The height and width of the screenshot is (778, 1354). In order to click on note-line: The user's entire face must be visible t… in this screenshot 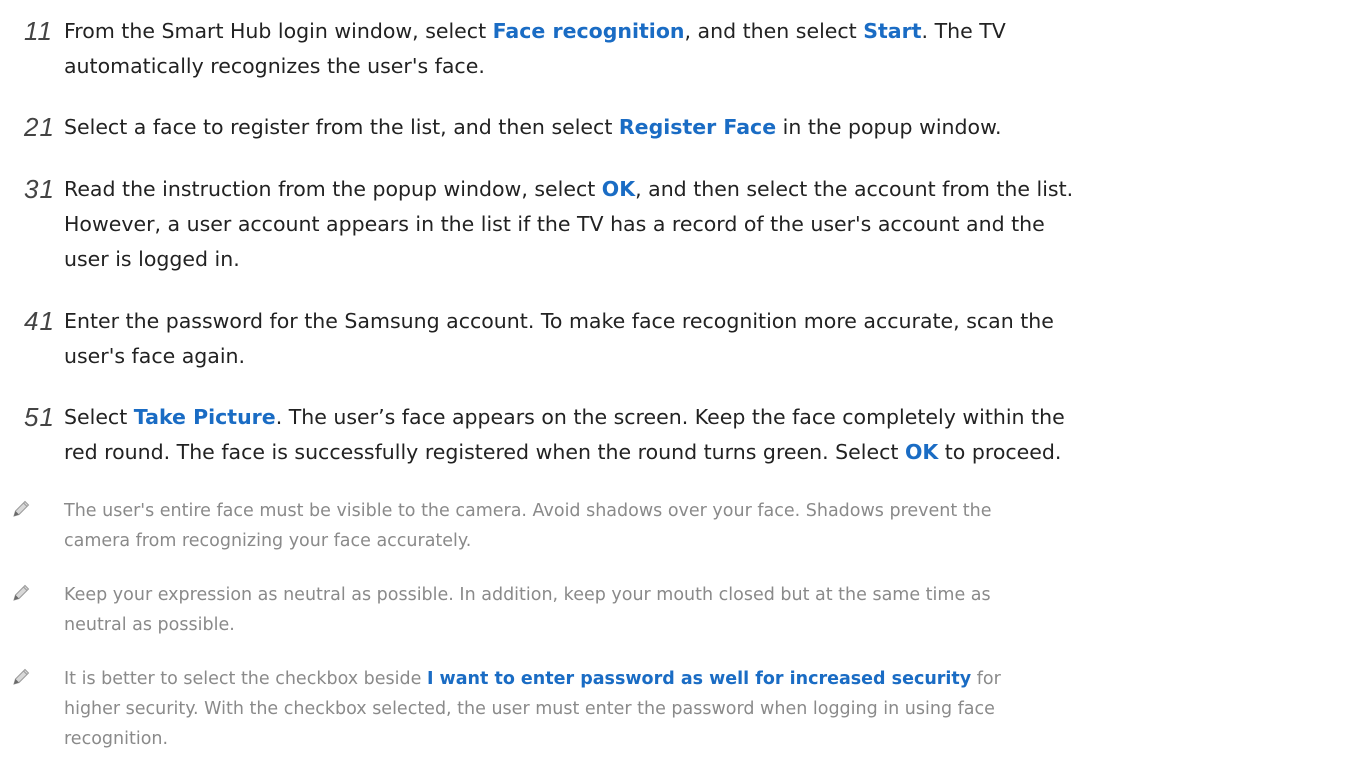, I will do `click(699, 511)`.